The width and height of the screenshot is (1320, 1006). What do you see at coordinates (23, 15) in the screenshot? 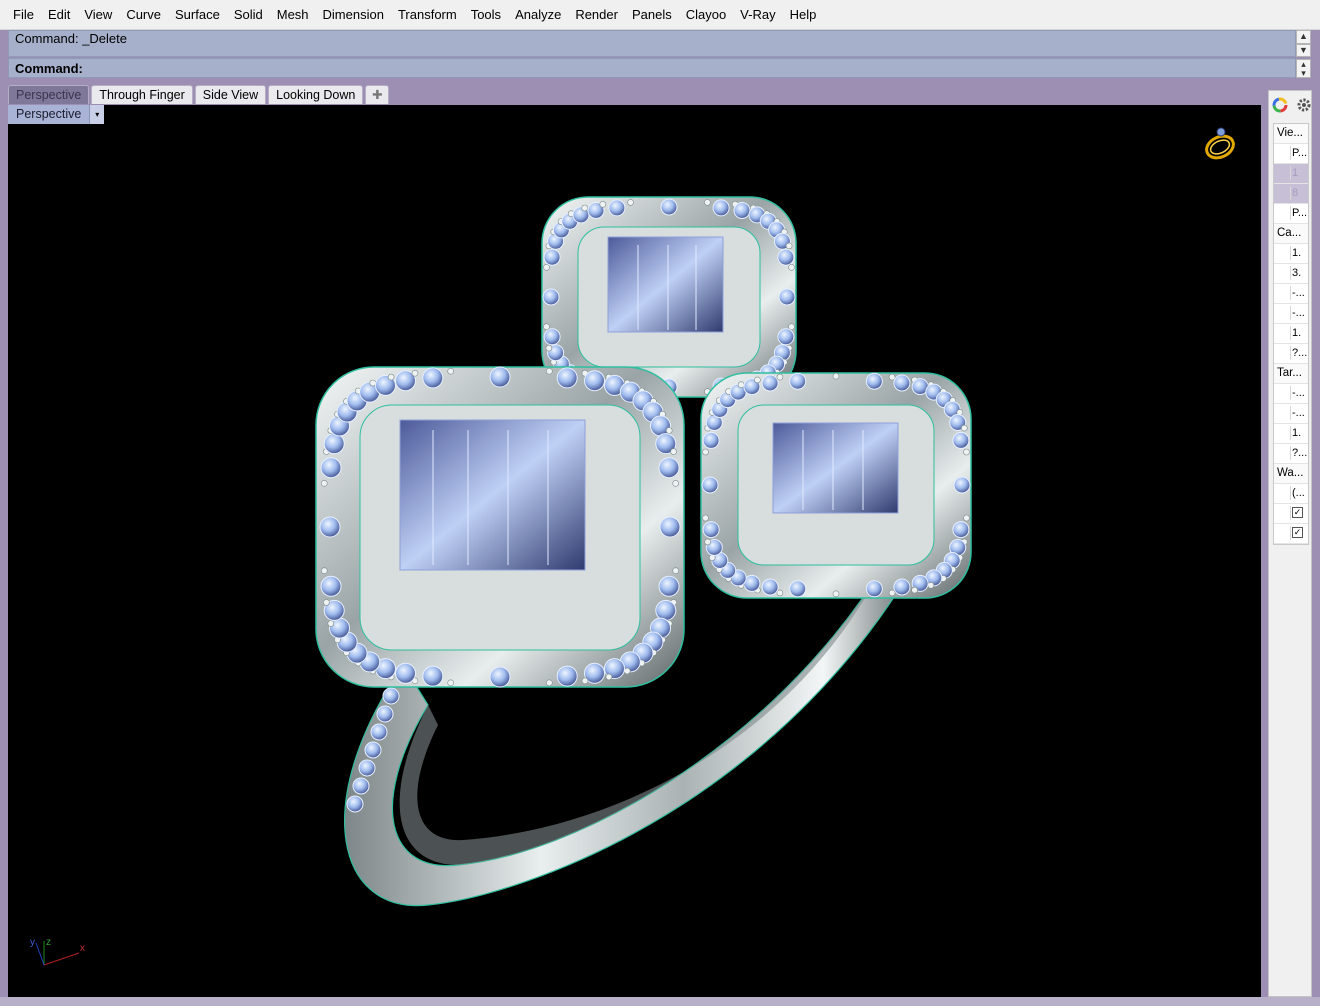
I see `menu-item-file: File` at bounding box center [23, 15].